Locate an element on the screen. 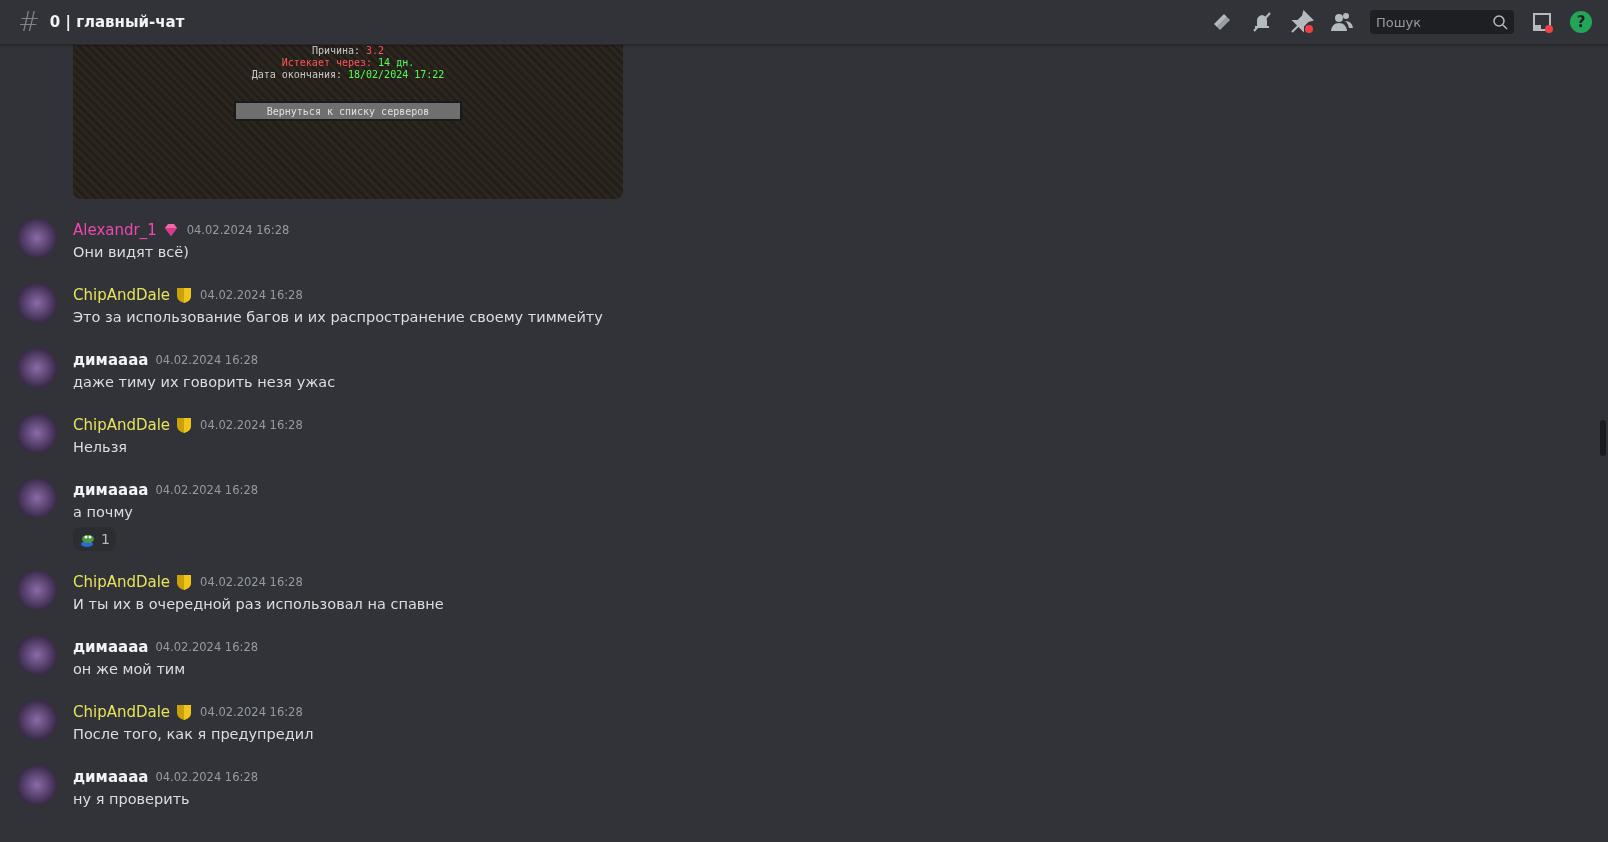  message-text: Они видят всё) is located at coordinates (131, 252).